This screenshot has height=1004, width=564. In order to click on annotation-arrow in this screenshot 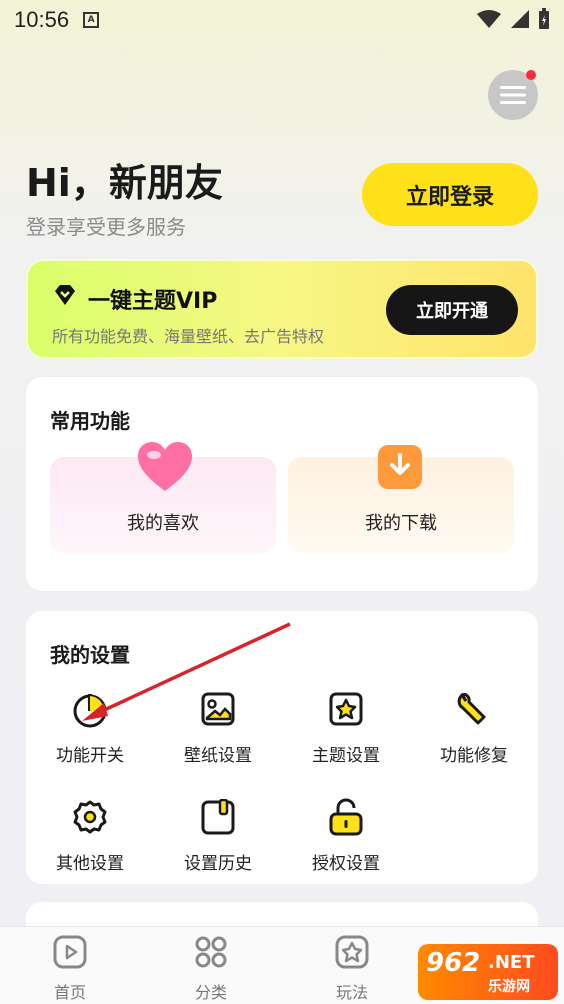, I will do `click(186, 671)`.